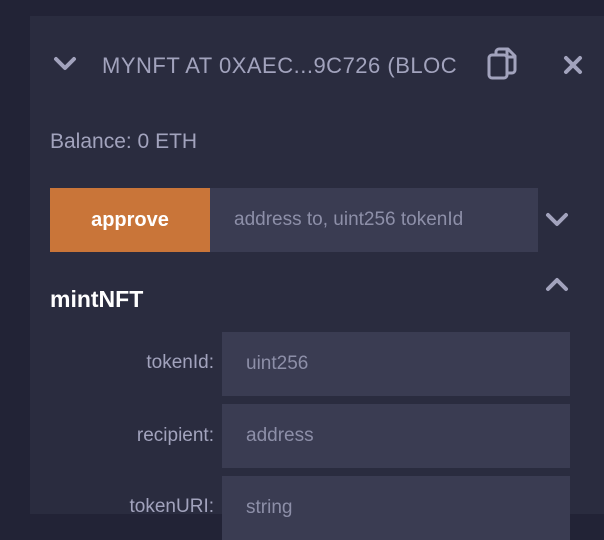  I want to click on approve-button: approve, so click(130, 220).